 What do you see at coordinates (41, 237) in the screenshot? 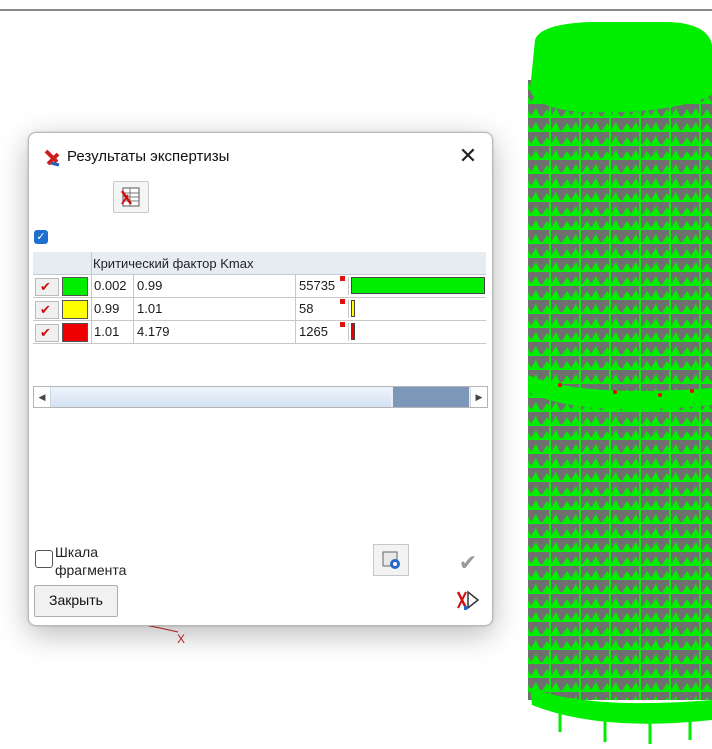
I see `enable-filter-checkbox: ✓` at bounding box center [41, 237].